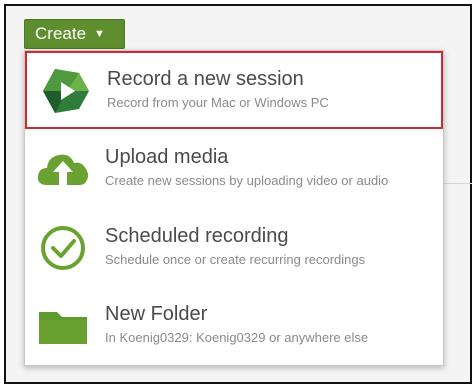 The image size is (474, 385). I want to click on create-button: Create ▼, so click(74, 34).